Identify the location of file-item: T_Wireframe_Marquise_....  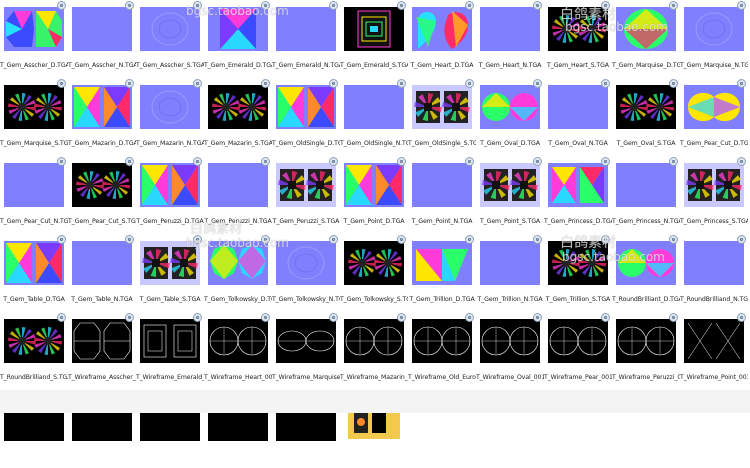
(306, 351).